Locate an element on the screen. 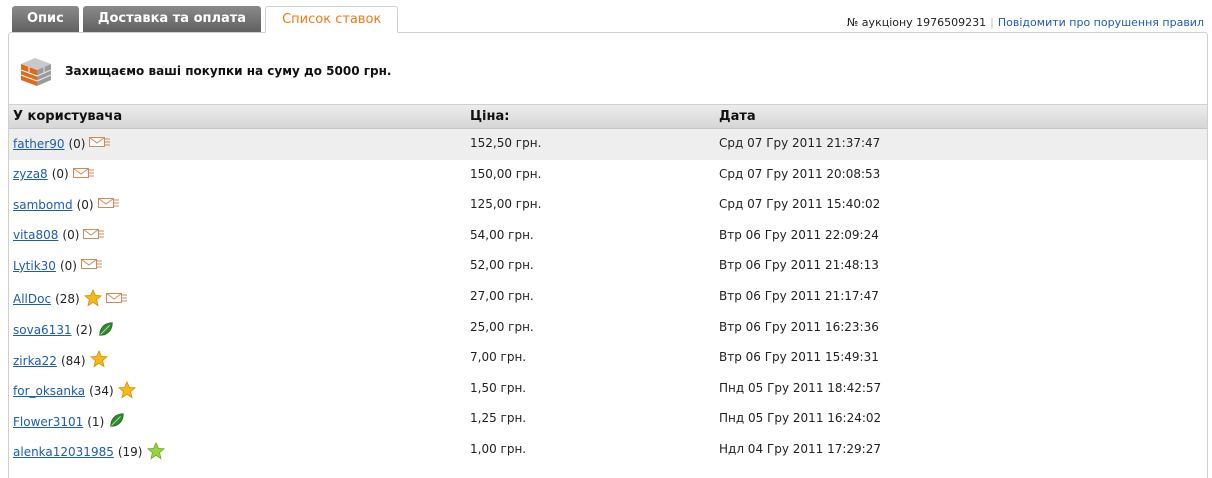  tab-bids-list: Список ставок is located at coordinates (332, 19).